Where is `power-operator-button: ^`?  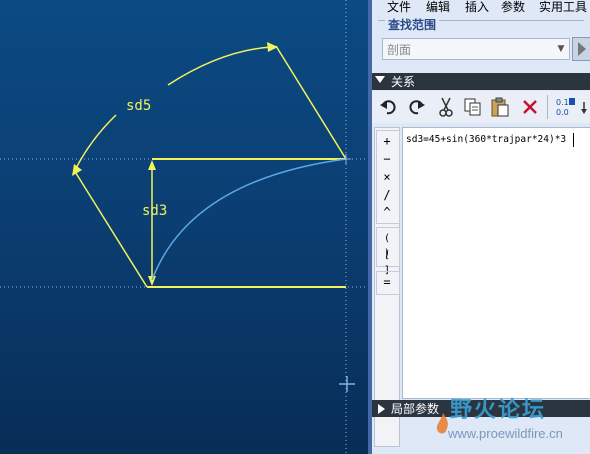
power-operator-button: ^ is located at coordinates (387, 212).